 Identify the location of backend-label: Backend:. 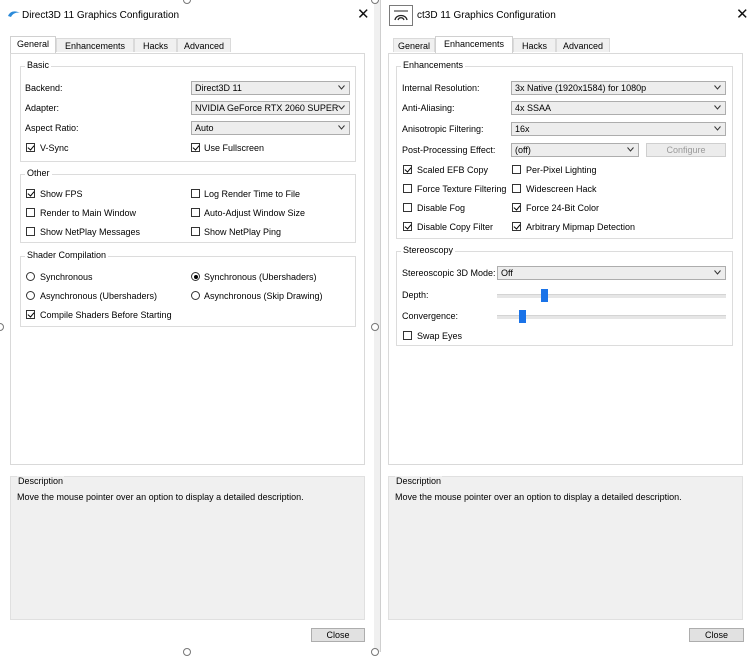
(44, 88).